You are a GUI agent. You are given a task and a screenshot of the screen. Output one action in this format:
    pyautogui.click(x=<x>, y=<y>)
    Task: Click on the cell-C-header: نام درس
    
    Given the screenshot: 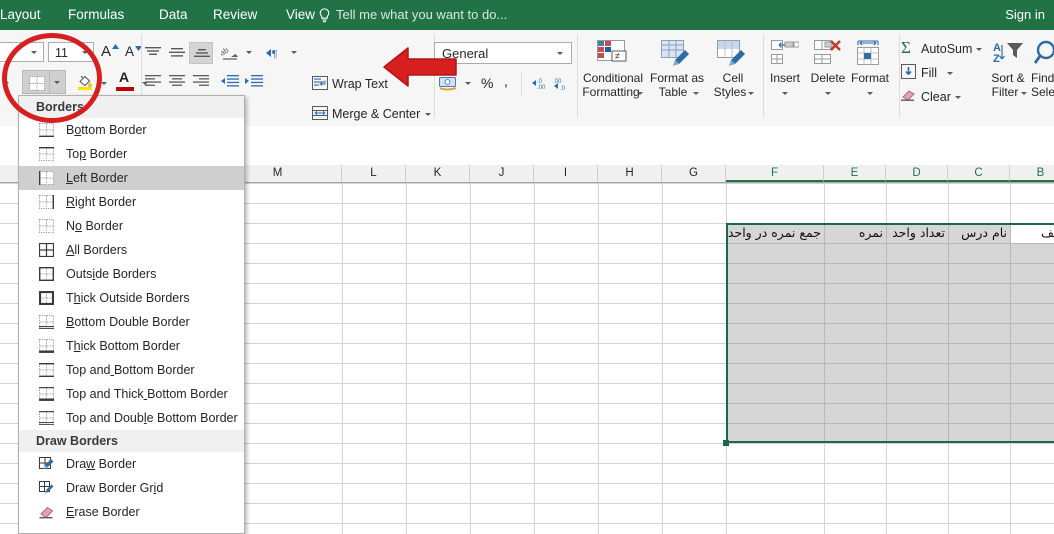 What is the action you would take?
    pyautogui.click(x=979, y=233)
    